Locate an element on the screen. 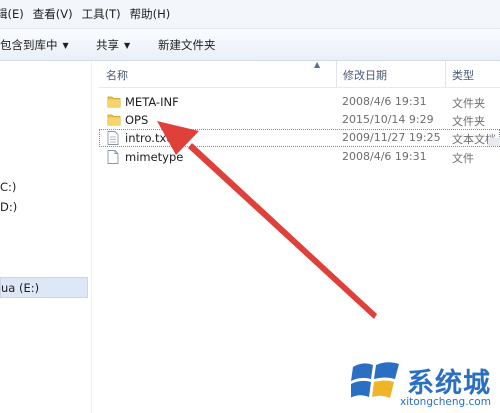  watermark-logo: 系统城 xitongcheng.com is located at coordinates (422, 384).